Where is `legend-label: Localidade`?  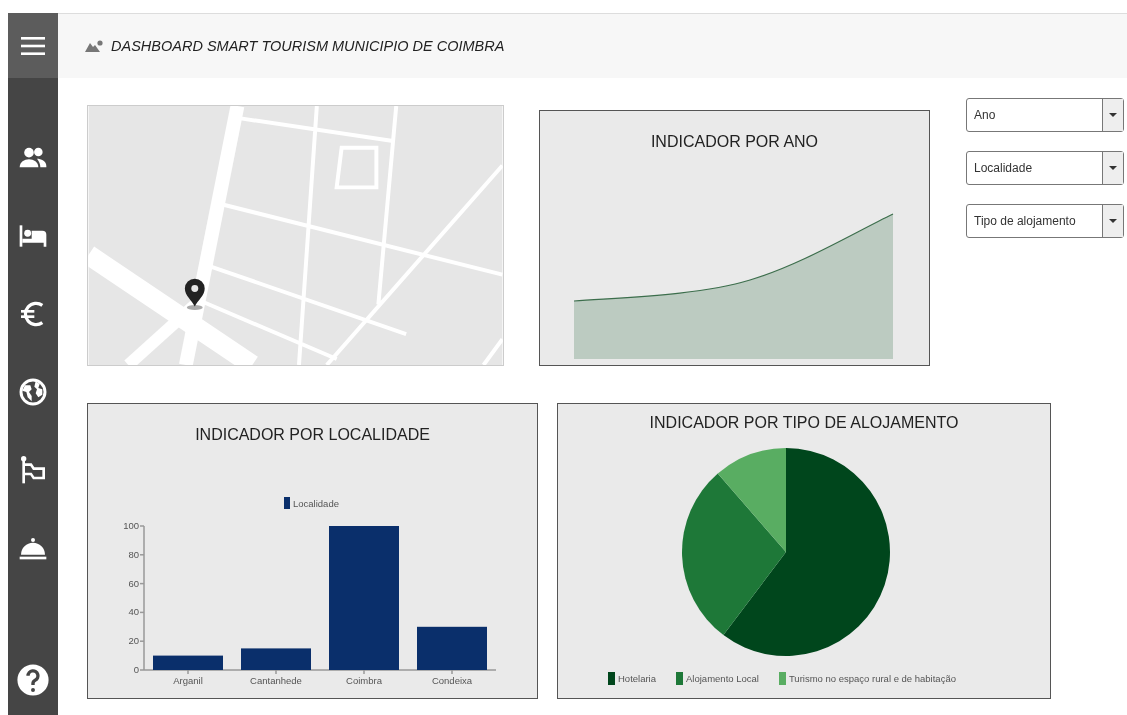 legend-label: Localidade is located at coordinates (316, 503).